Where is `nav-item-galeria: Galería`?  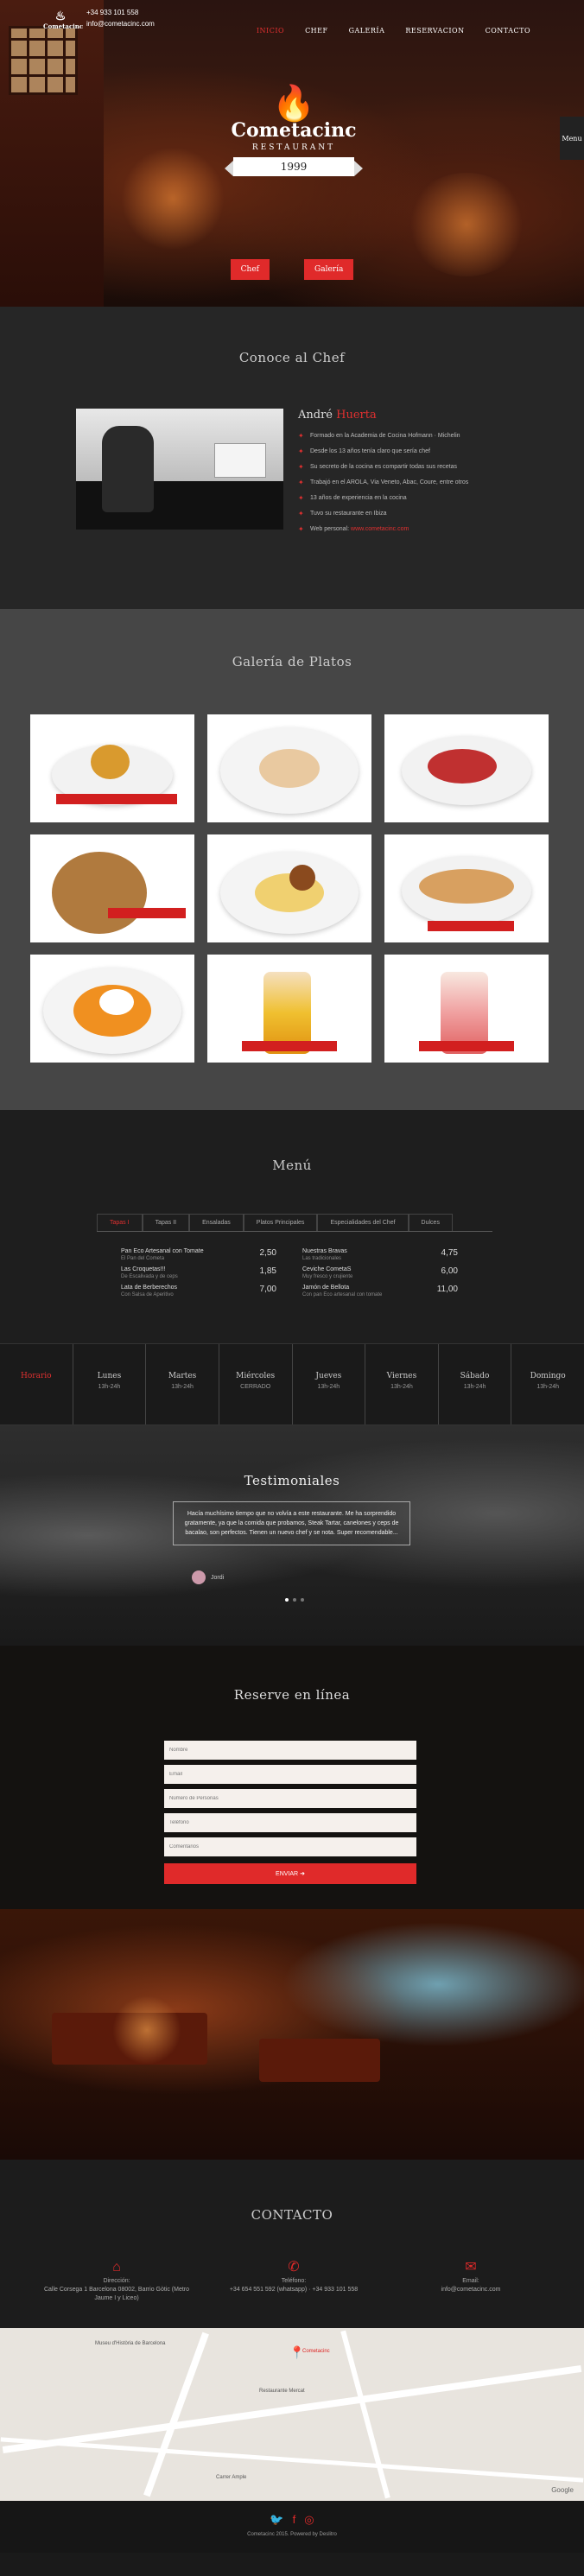 nav-item-galeria: Galería is located at coordinates (367, 30).